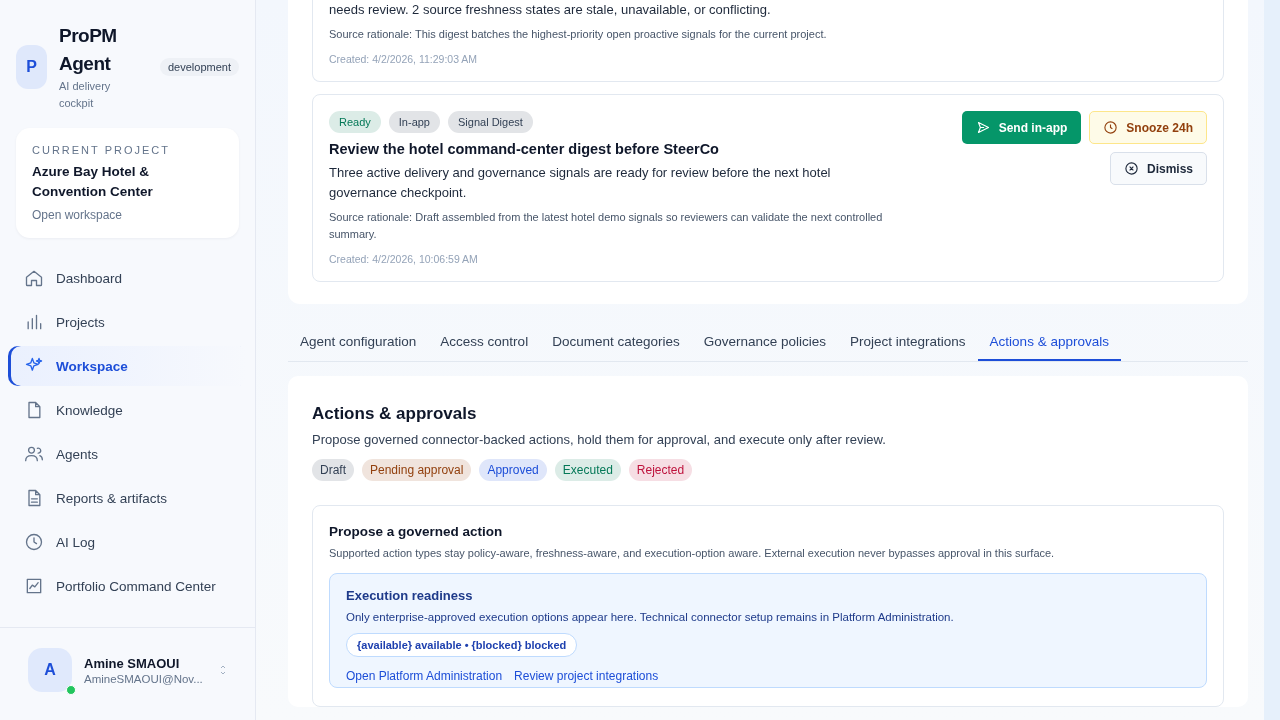 This screenshot has height=720, width=1280. I want to click on logo-avatar: P, so click(31, 67).